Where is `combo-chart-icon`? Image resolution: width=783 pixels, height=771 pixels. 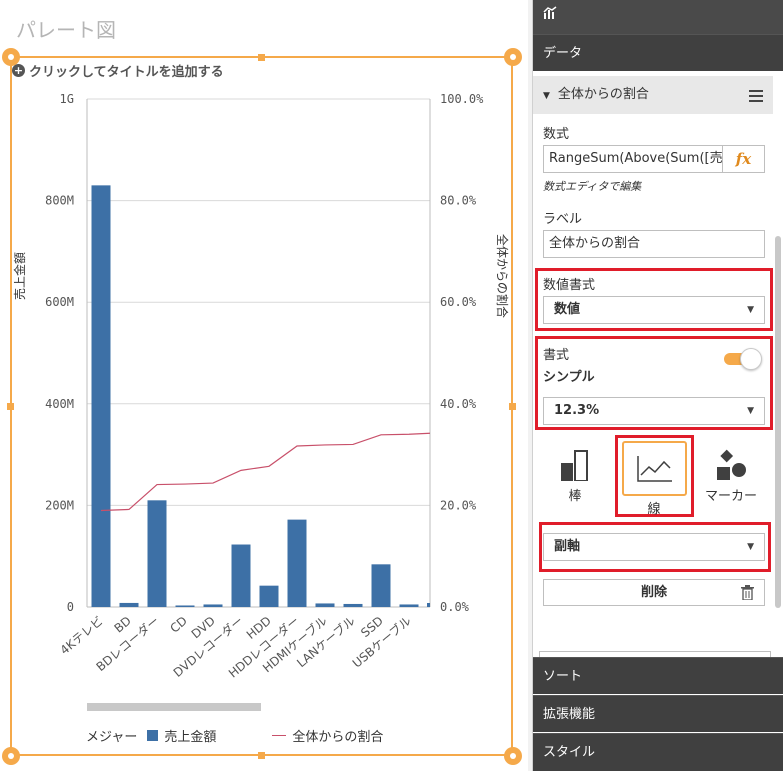 combo-chart-icon is located at coordinates (550, 12).